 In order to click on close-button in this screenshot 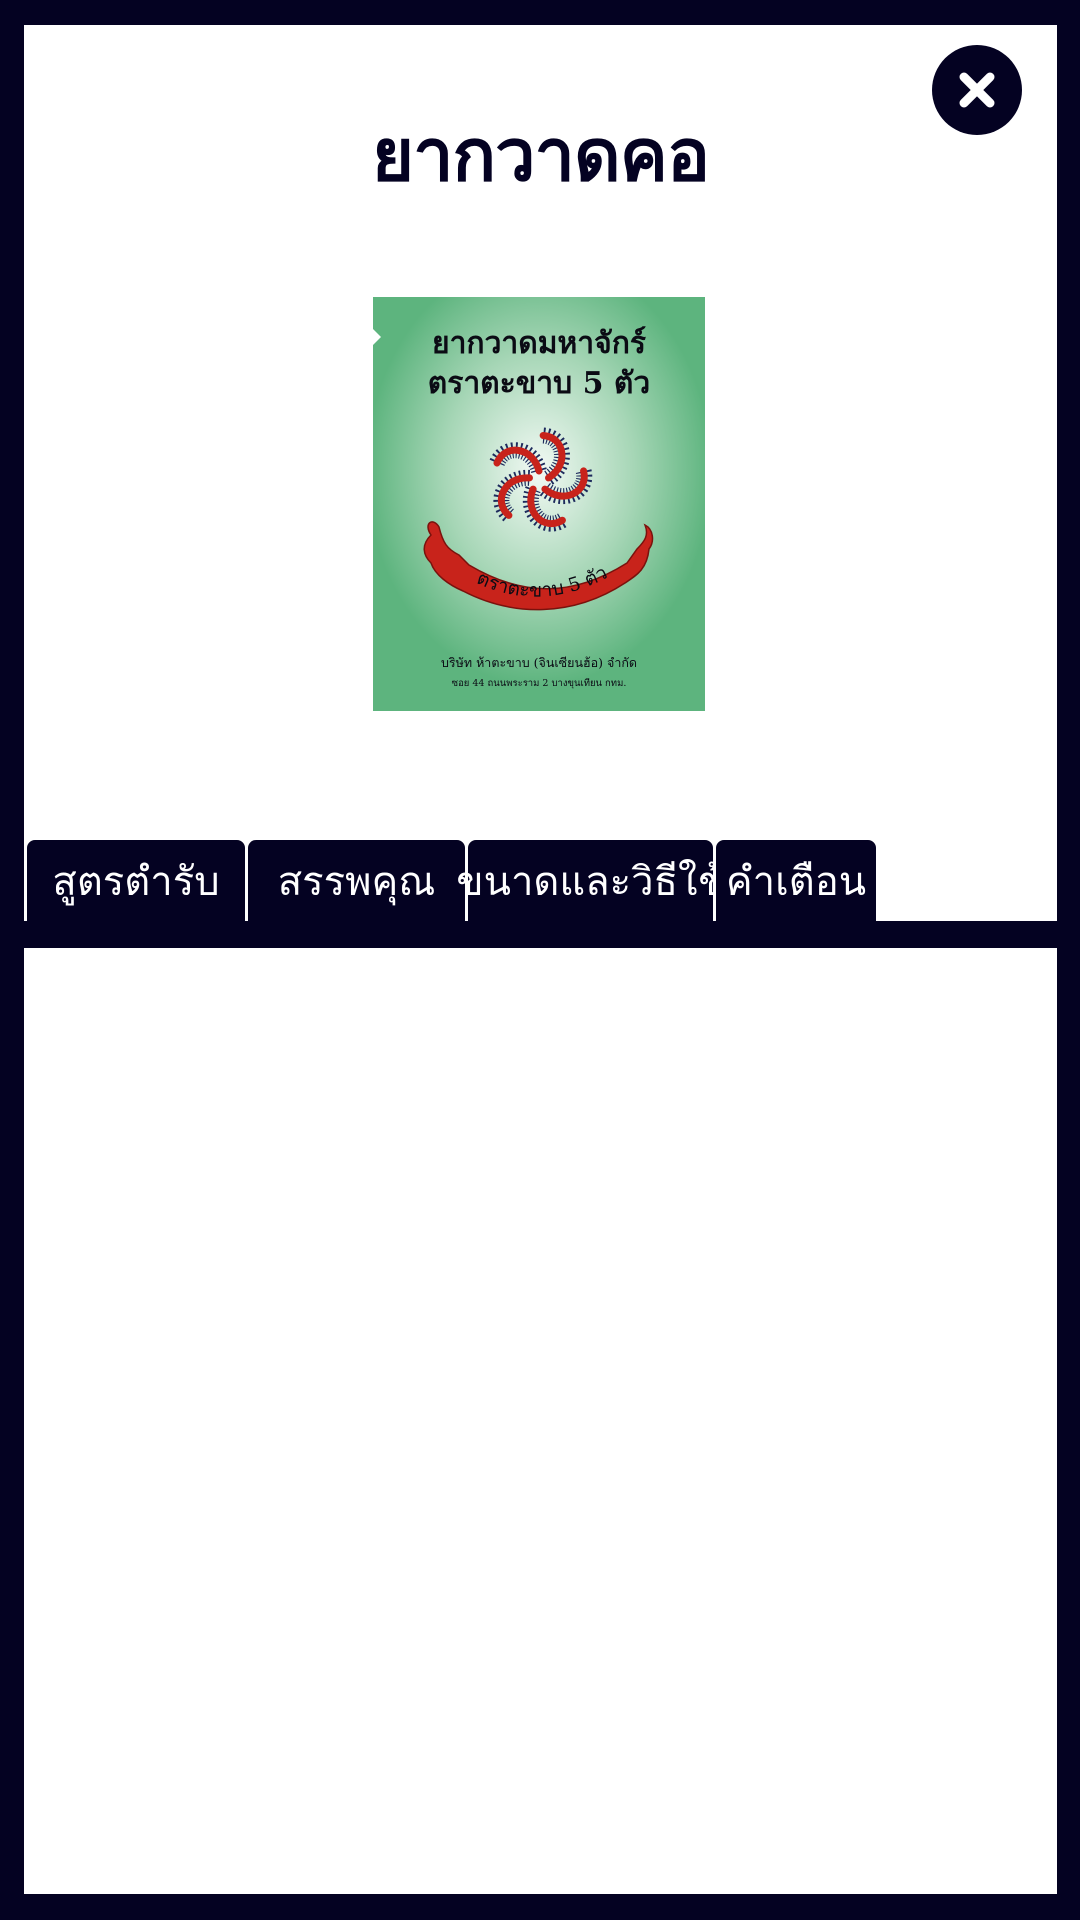, I will do `click(977, 90)`.